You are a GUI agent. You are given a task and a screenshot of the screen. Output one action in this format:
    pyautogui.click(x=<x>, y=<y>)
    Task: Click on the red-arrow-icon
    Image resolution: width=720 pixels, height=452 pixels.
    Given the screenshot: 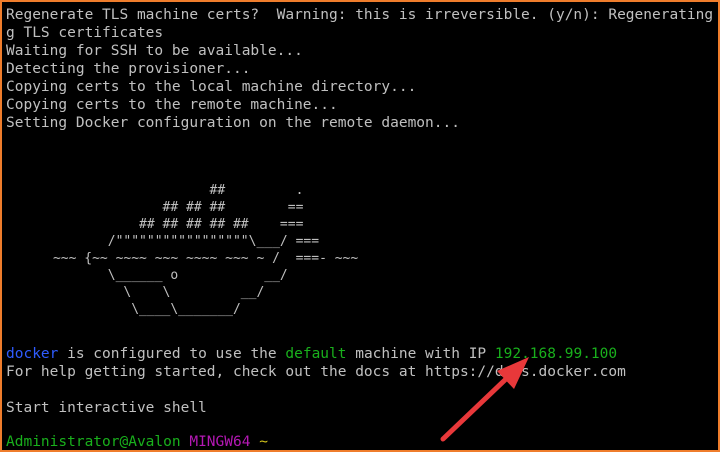 What is the action you would take?
    pyautogui.click(x=484, y=399)
    